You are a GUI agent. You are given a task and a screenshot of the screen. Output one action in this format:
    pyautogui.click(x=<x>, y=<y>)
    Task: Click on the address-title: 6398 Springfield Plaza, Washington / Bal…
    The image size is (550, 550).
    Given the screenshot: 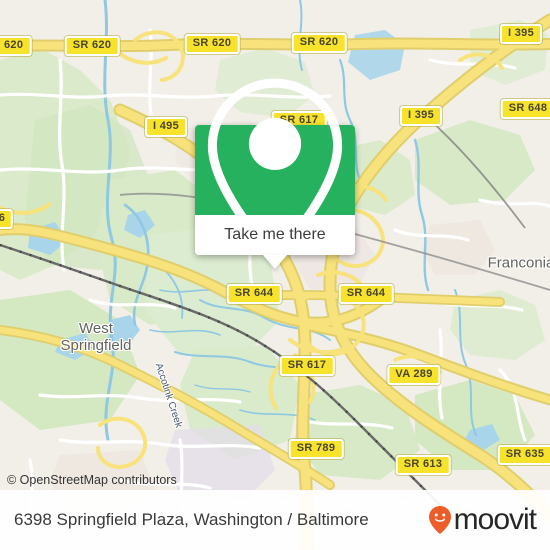 What is the action you would take?
    pyautogui.click(x=191, y=519)
    